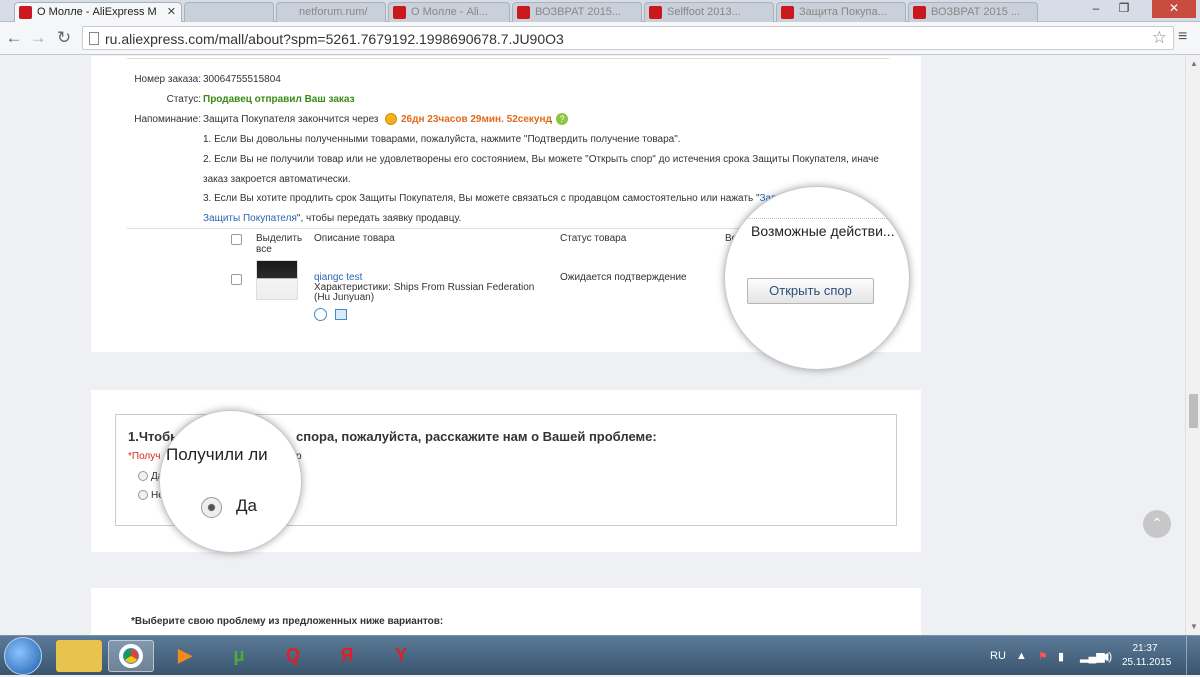  I want to click on window-close-button: ✕, so click(1174, 9).